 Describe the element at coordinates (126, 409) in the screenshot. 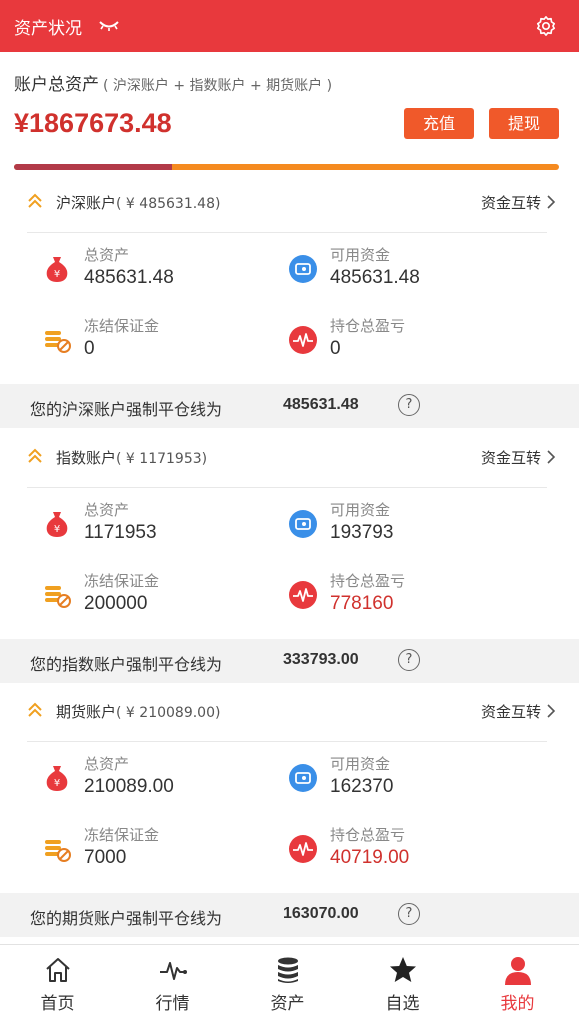

I see `liquidation-text: 您的沪深账户强制平仓线为` at that location.